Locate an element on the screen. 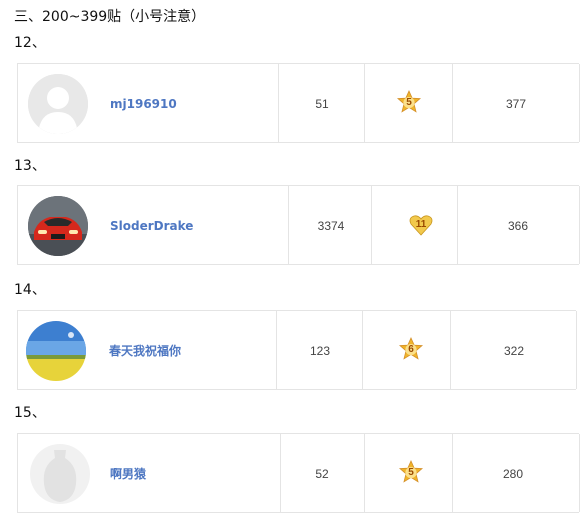  level-badge: 11 is located at coordinates (421, 225).